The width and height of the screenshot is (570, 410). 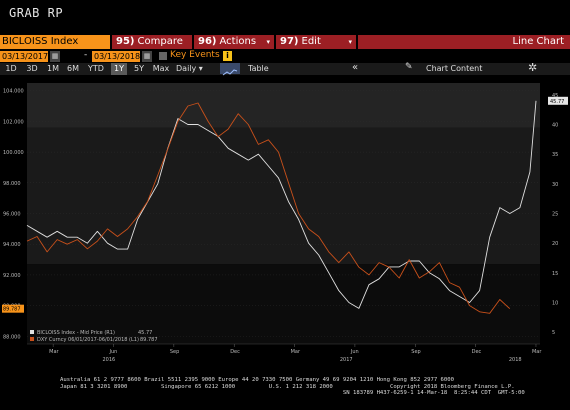 What do you see at coordinates (12, 184) in the screenshot?
I see `left-axis-tick: 98.000` at bounding box center [12, 184].